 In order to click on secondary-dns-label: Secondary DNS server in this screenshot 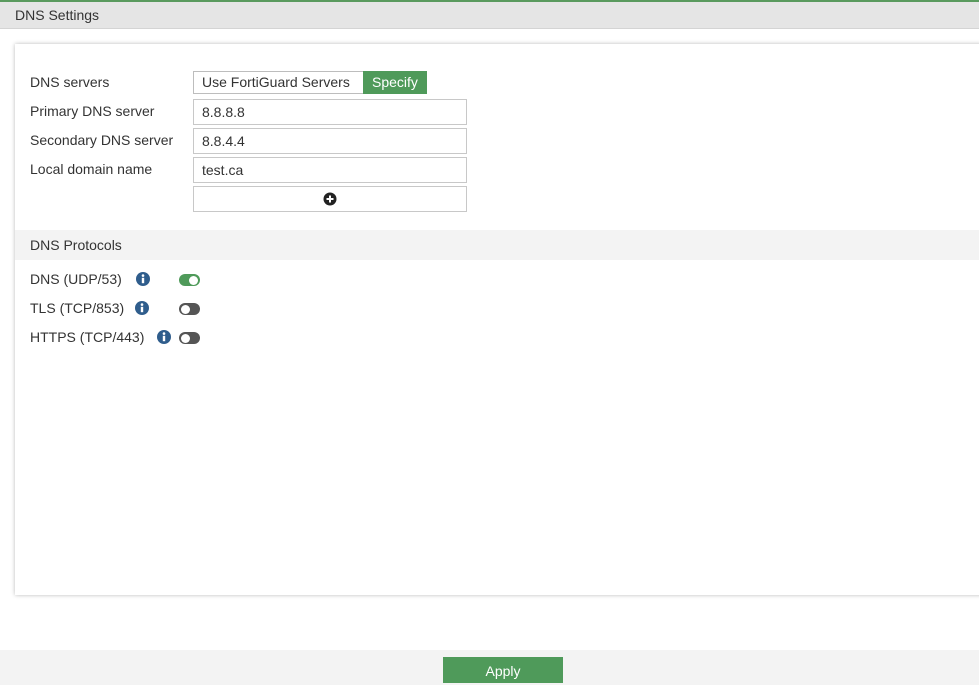, I will do `click(102, 140)`.